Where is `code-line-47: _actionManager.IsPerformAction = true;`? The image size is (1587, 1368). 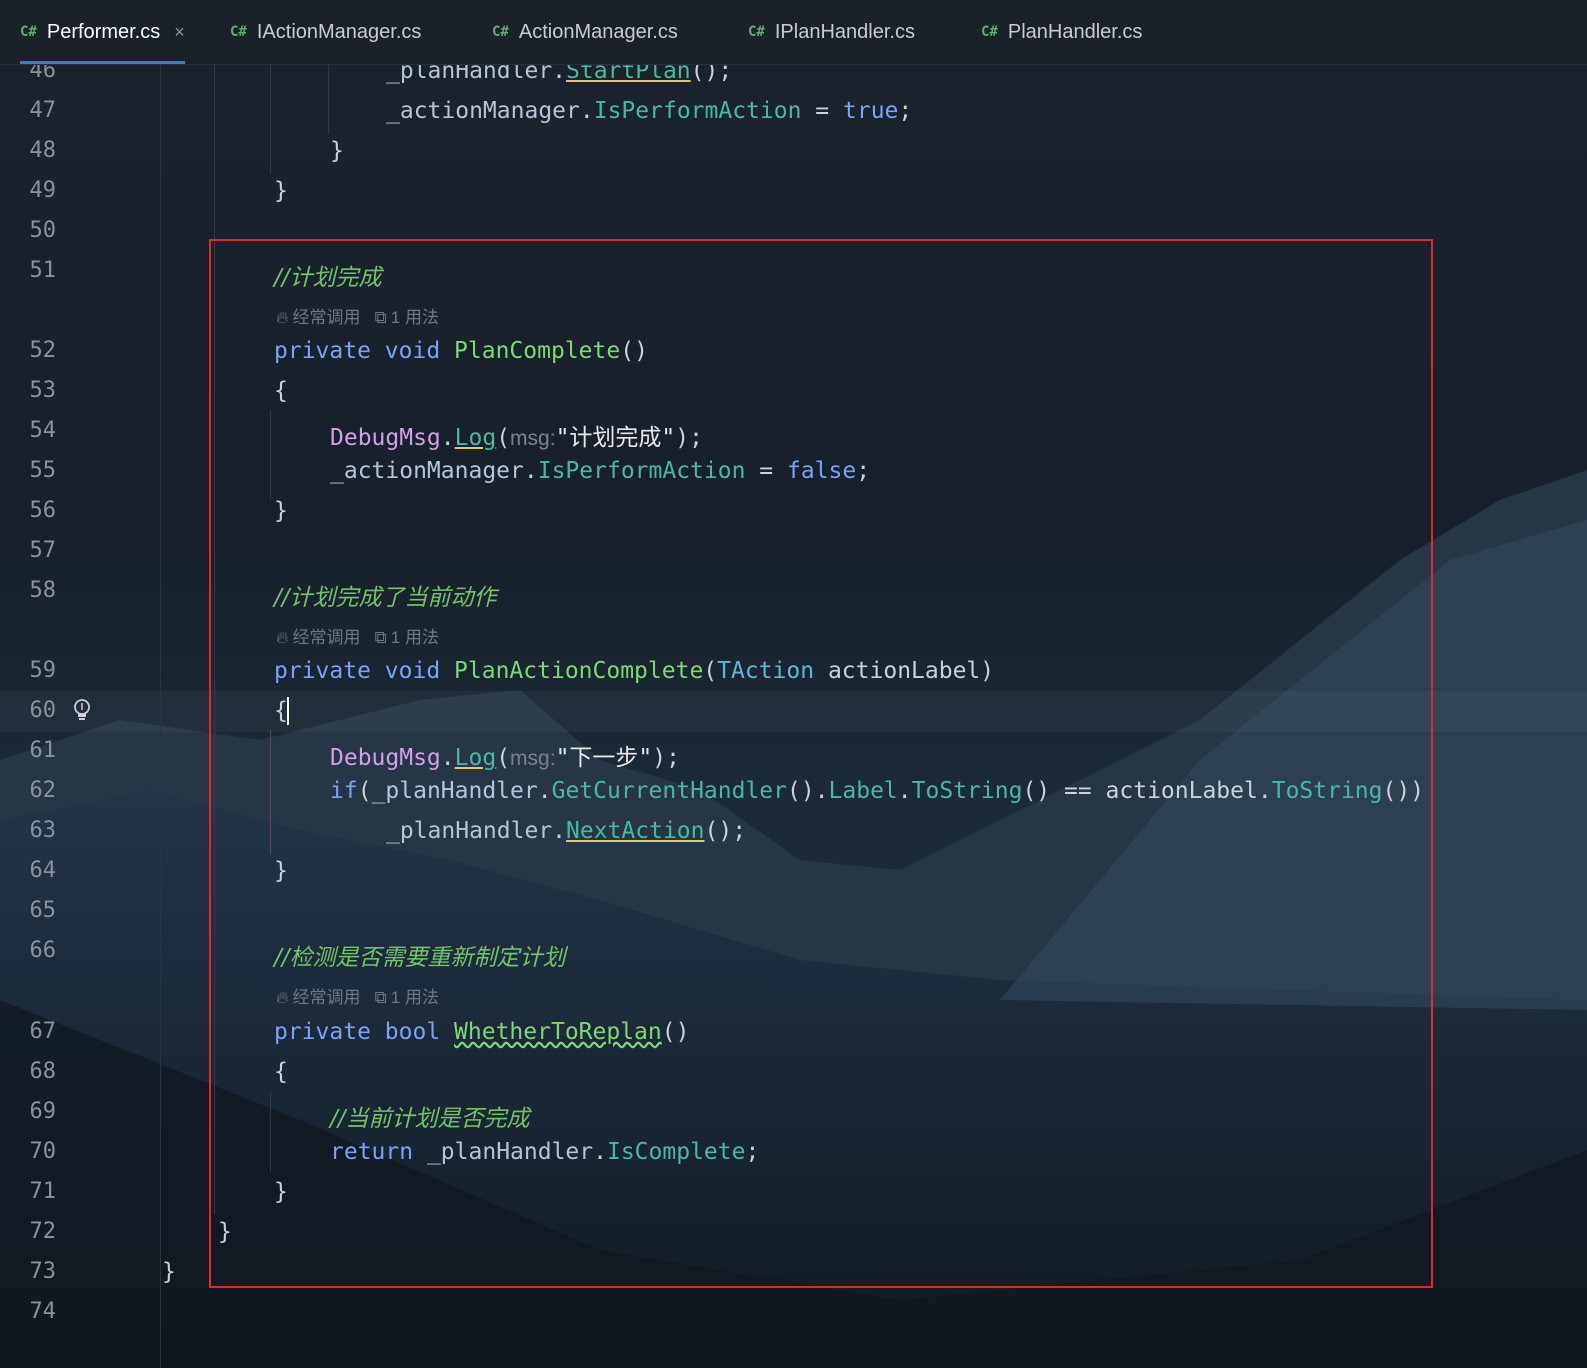
code-line-47: _actionManager.IsPerformAction = true; is located at coordinates (649, 111).